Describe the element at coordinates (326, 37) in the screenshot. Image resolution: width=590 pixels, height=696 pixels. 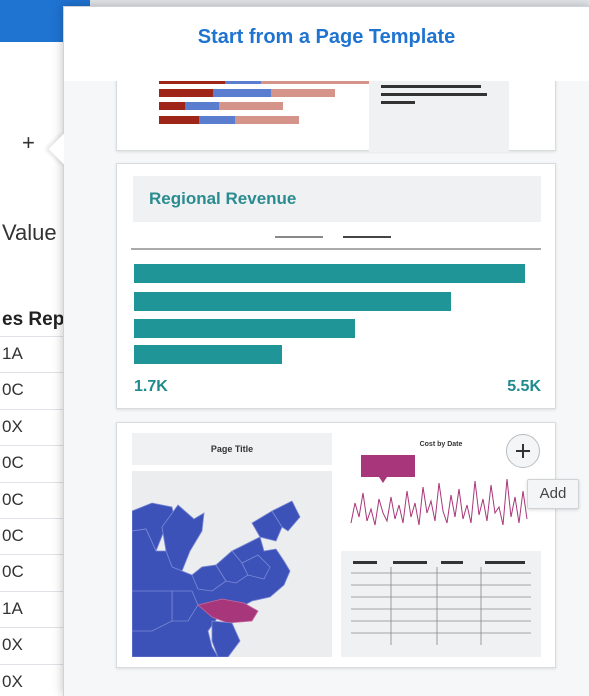
I see `popover-title: Start from a Page Template` at that location.